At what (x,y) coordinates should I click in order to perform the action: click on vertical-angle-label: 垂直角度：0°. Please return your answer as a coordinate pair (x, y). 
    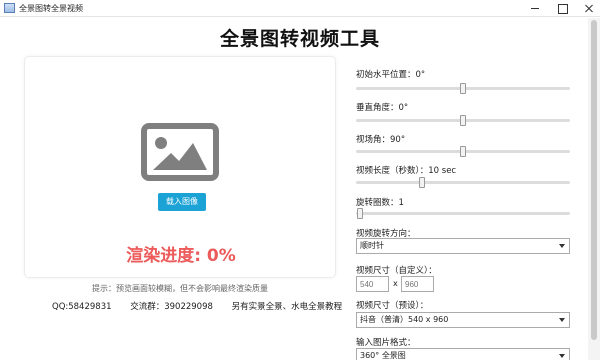
    Looking at the image, I should click on (382, 108).